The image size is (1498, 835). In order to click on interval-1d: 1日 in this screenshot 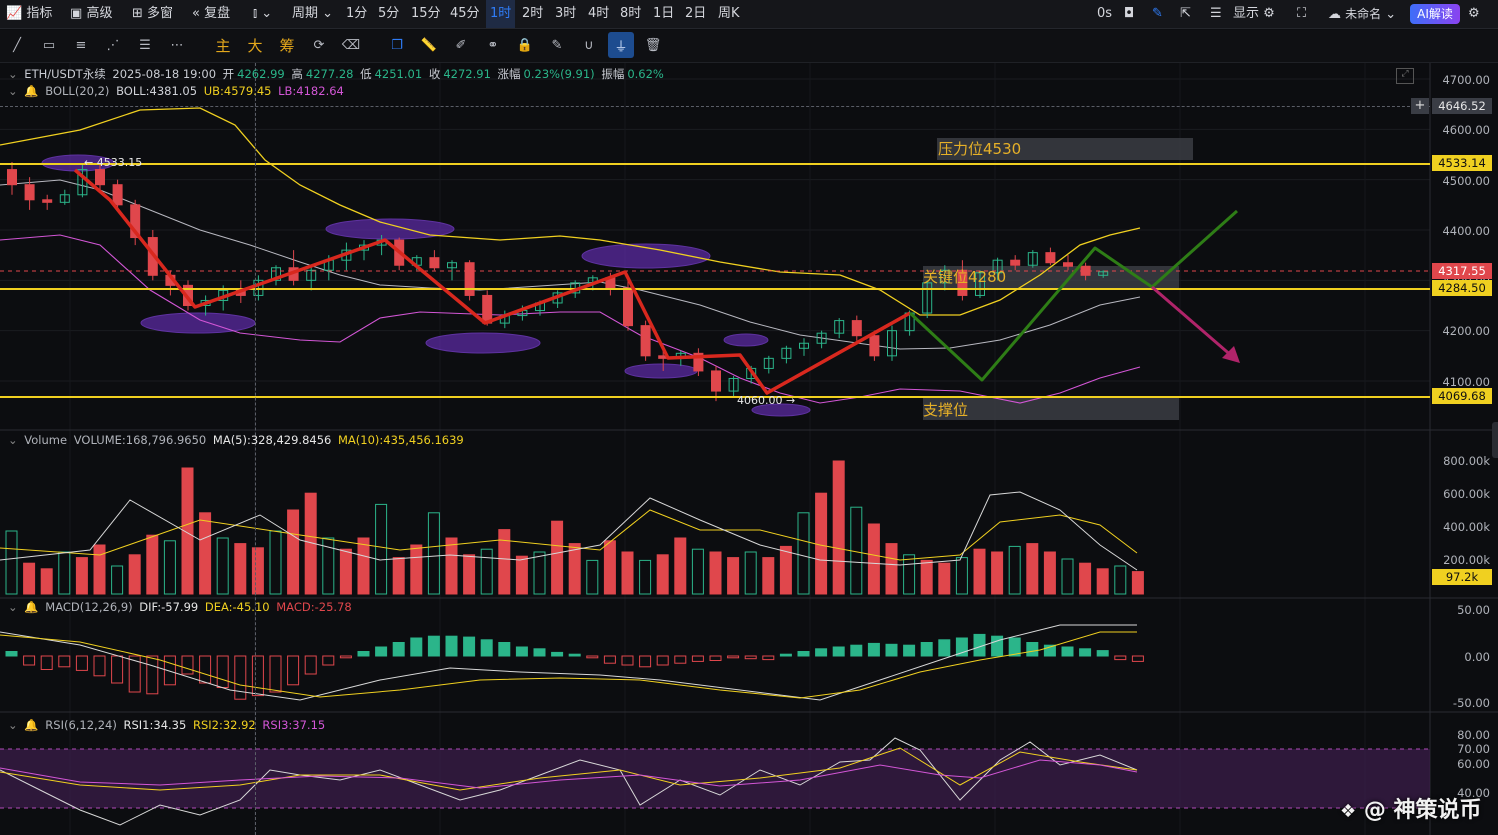, I will do `click(663, 14)`.